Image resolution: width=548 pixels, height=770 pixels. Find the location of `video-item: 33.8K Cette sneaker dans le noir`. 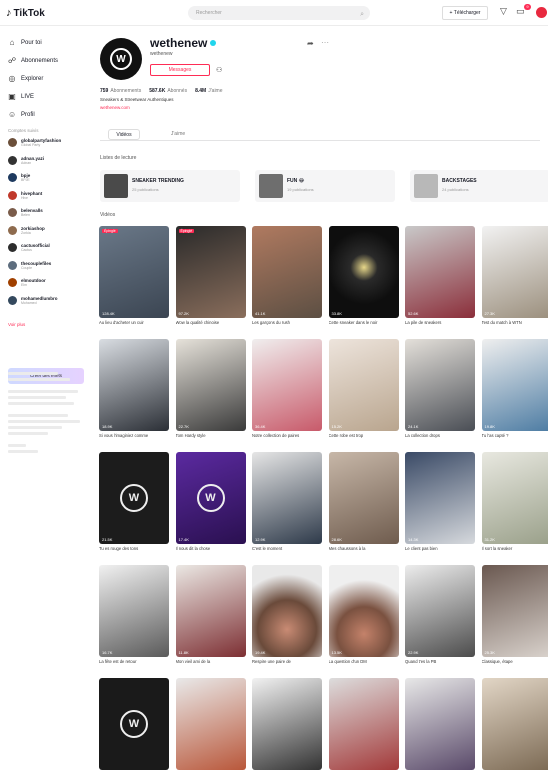

video-item: 33.8K Cette sneaker dans le noir is located at coordinates (364, 275).